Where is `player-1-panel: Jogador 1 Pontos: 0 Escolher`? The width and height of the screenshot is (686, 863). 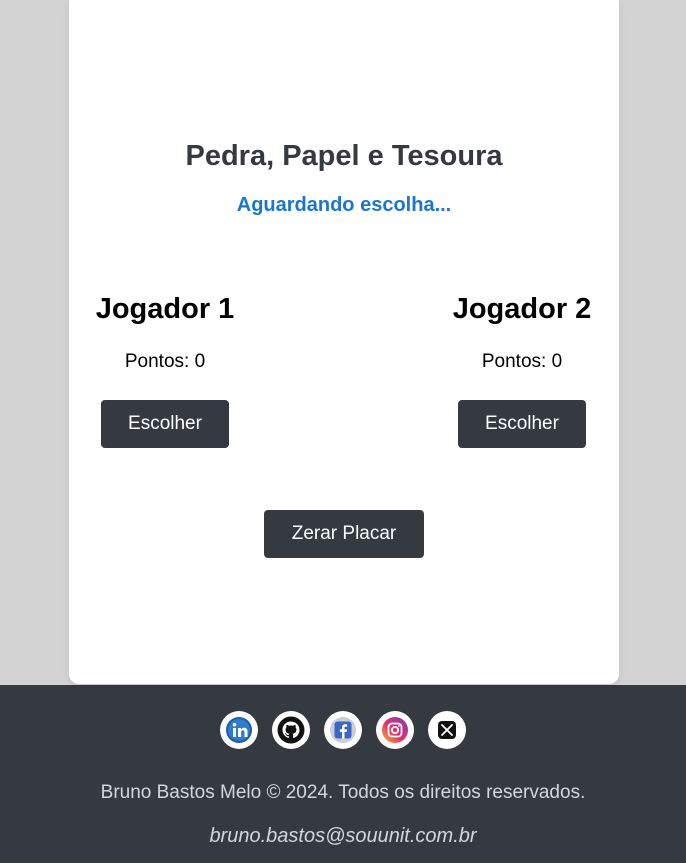 player-1-panel: Jogador 1 Pontos: 0 Escolher is located at coordinates (165, 369).